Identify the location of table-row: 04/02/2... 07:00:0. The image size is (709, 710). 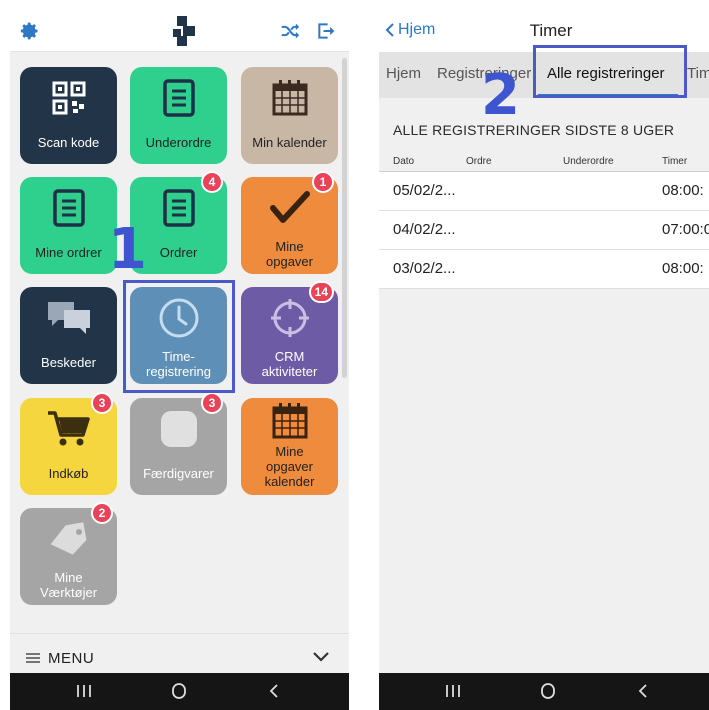
(544, 230).